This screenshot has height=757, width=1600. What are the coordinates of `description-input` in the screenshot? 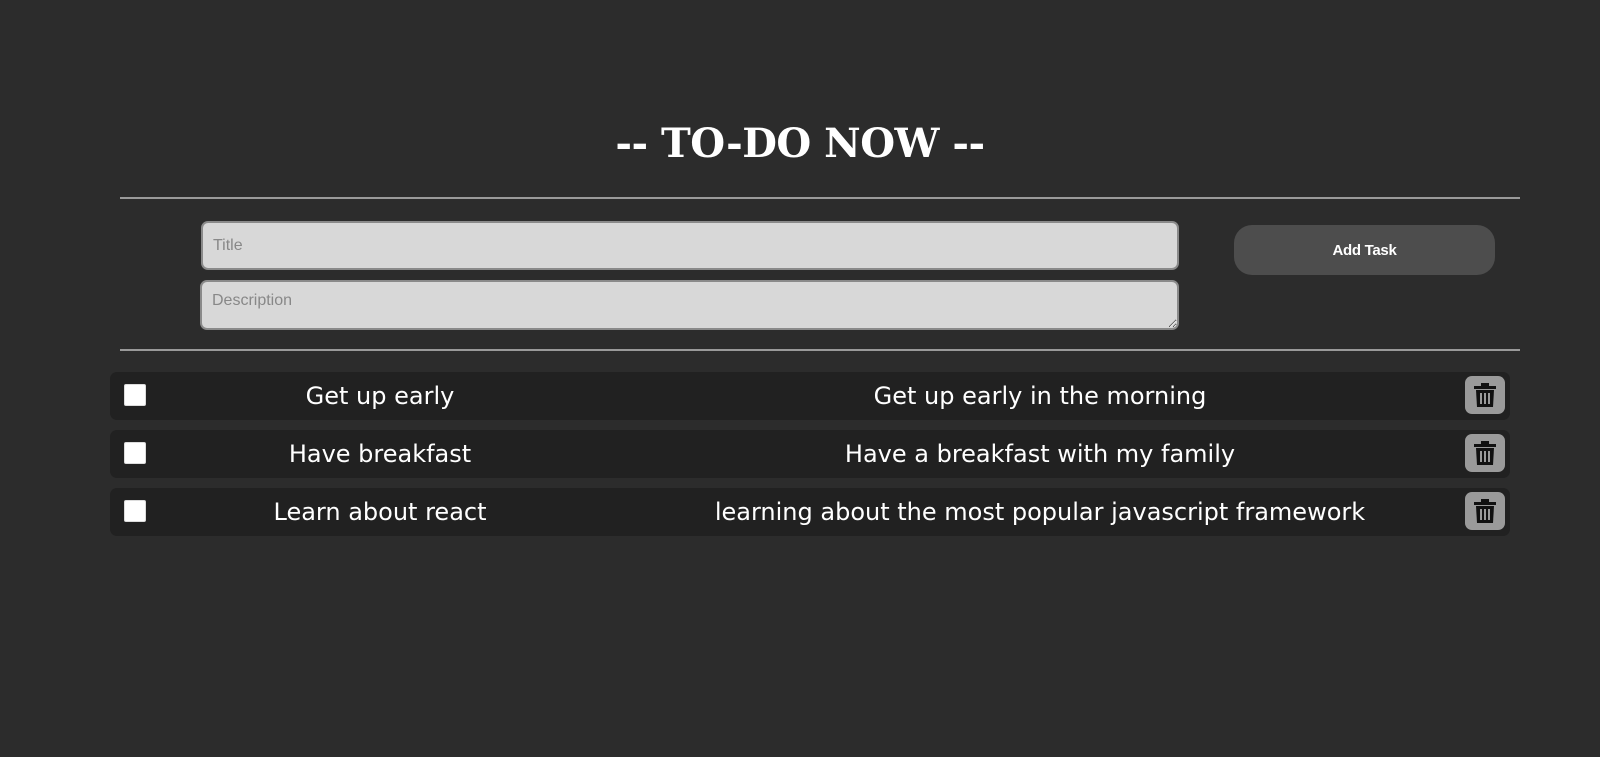 It's located at (689, 305).